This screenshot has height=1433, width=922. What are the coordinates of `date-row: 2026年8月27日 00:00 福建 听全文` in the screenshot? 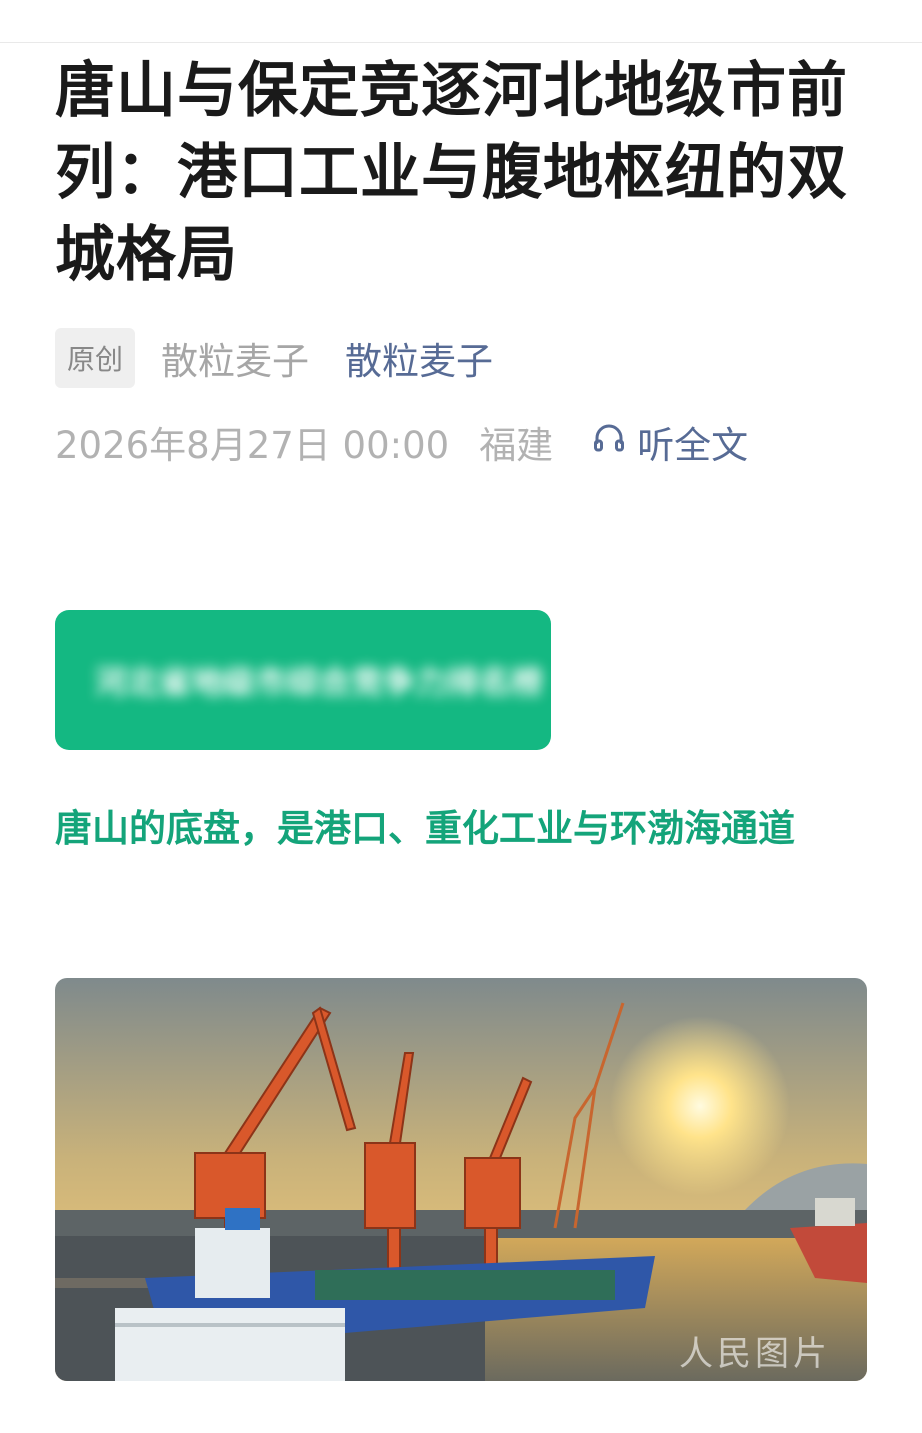 It's located at (401, 442).